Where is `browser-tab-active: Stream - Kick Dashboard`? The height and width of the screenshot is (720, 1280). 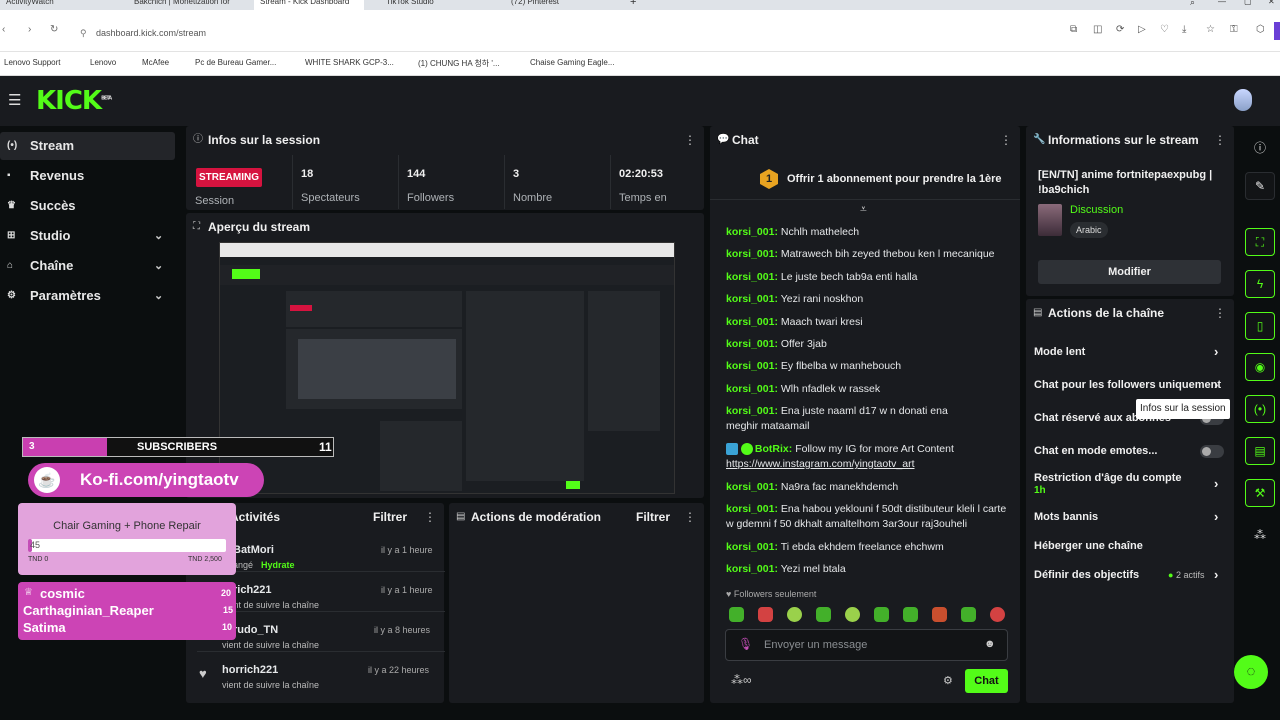
browser-tab-active: Stream - Kick Dashboard is located at coordinates (309, 5).